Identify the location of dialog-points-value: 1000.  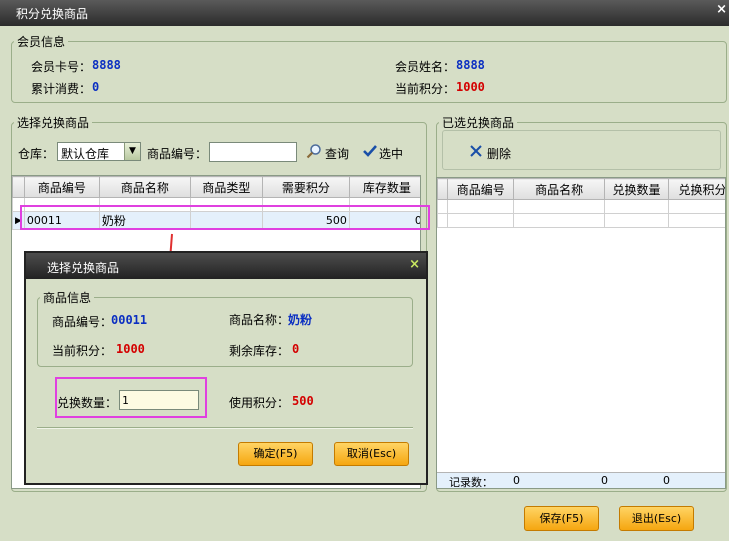
(130, 349).